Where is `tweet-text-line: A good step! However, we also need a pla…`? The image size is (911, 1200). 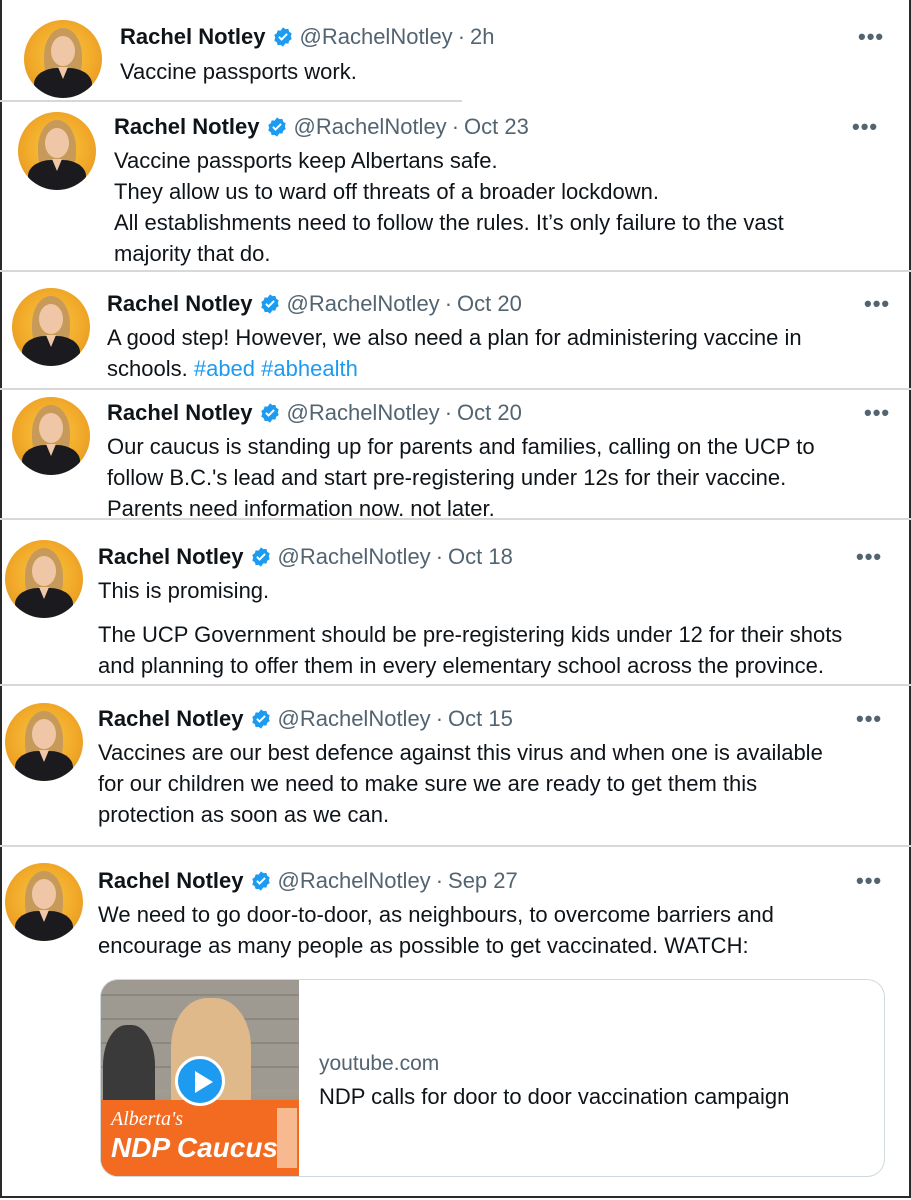
tweet-text-line: A good step! However, we also need a pla… is located at coordinates (454, 337).